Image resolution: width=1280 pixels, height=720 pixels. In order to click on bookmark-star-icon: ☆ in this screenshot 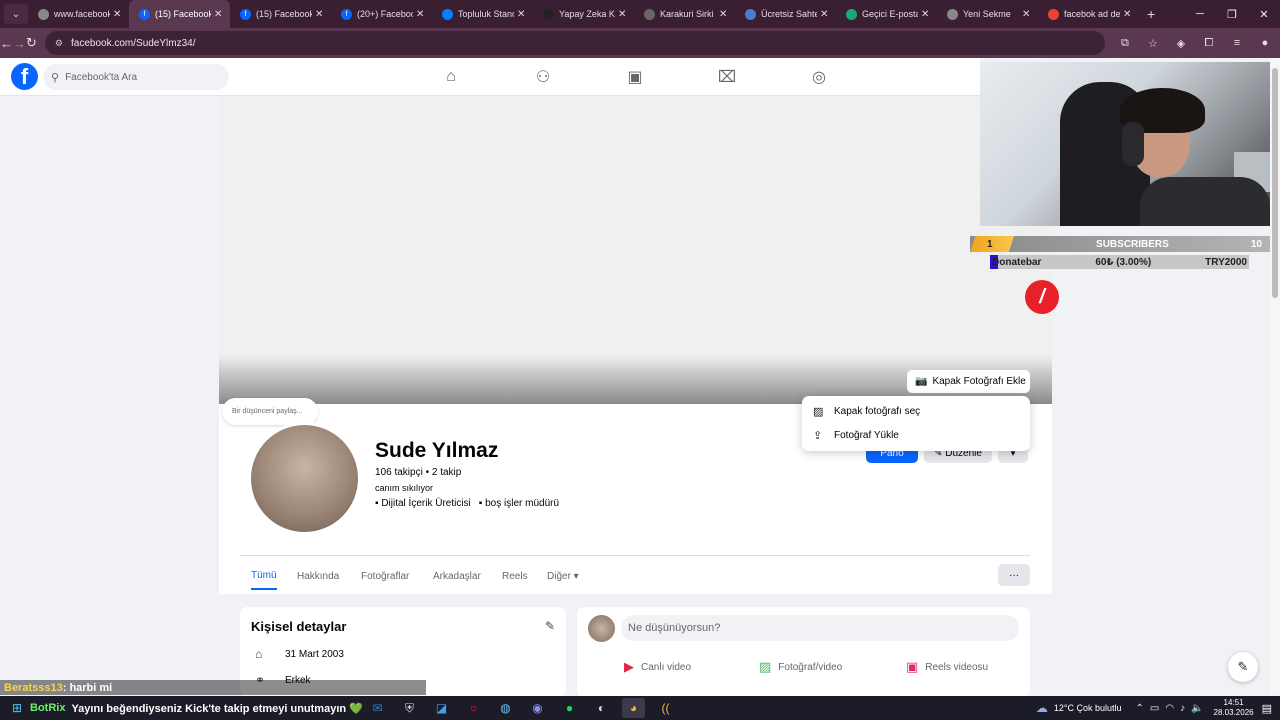, I will do `click(1153, 43)`.